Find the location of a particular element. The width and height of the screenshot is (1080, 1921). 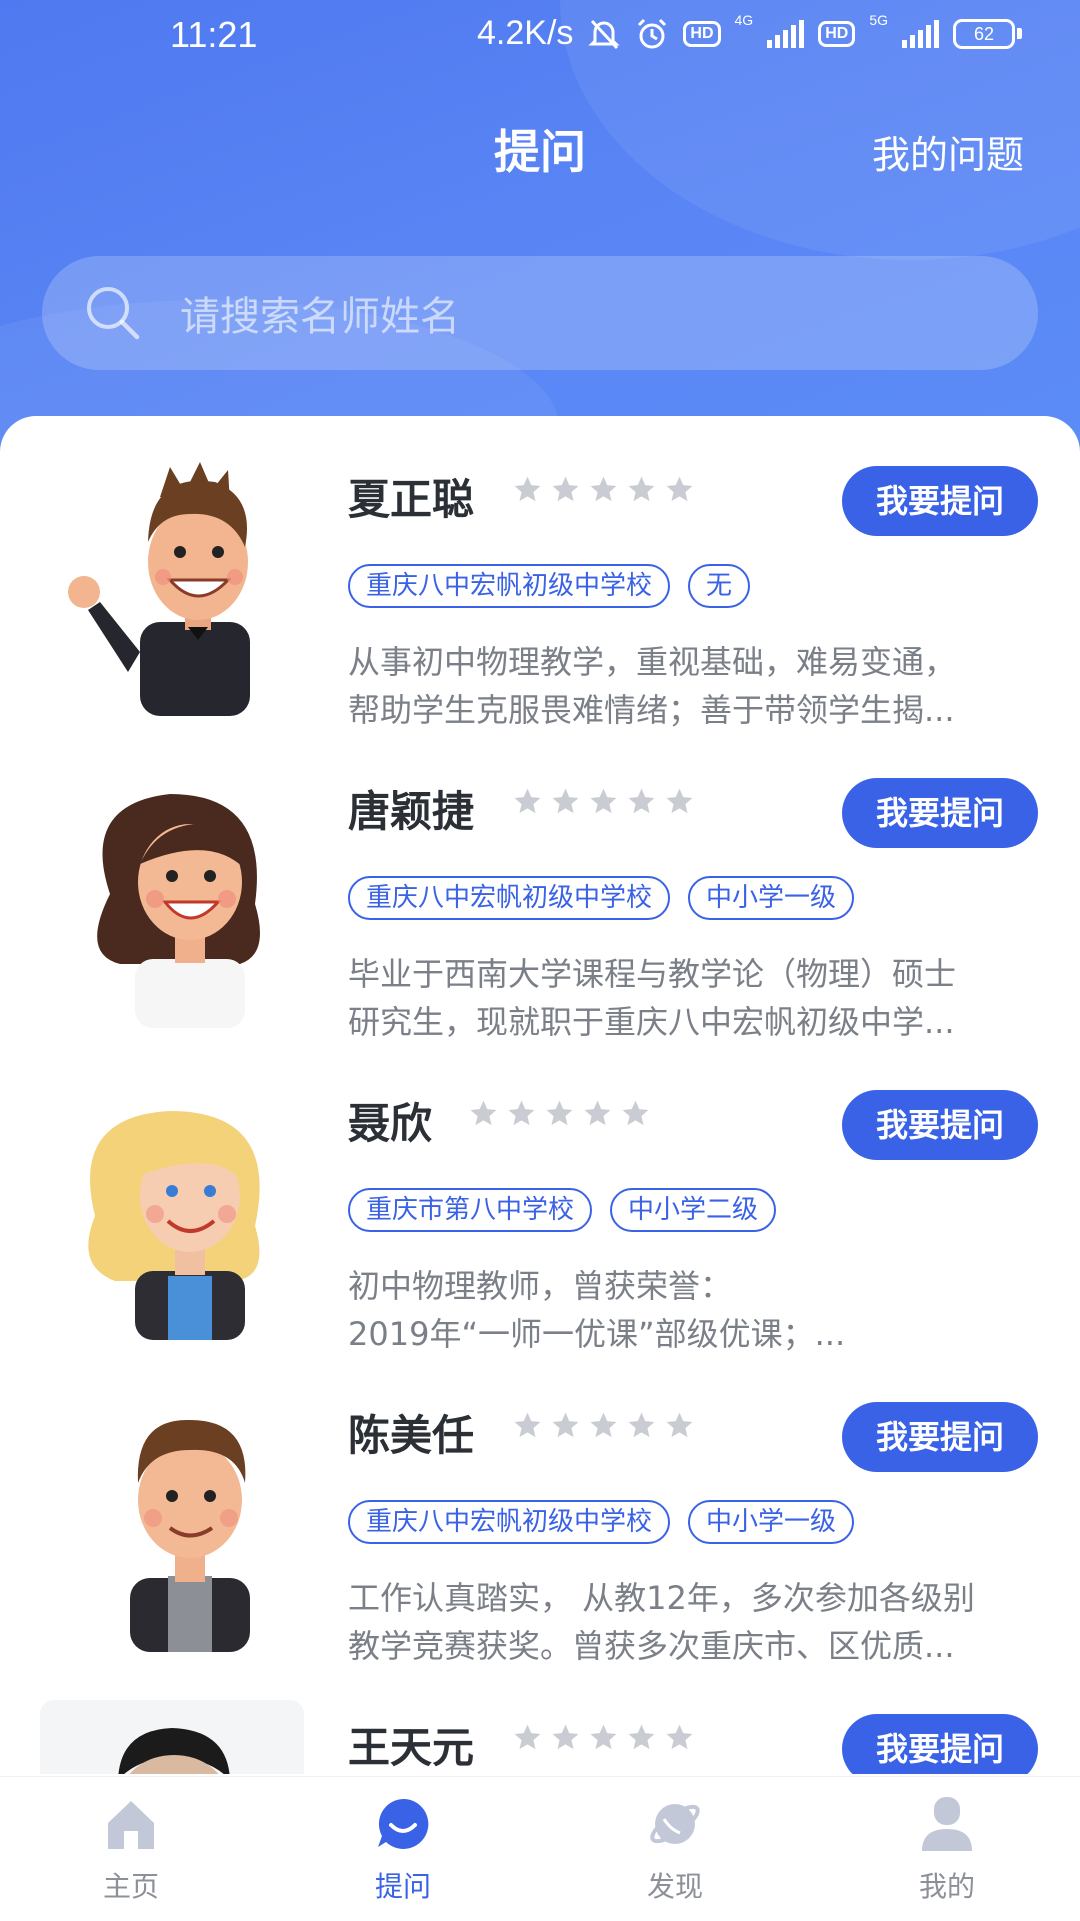

description-line: 初中物理教师，曾获荣誉： is located at coordinates (540, 1286).